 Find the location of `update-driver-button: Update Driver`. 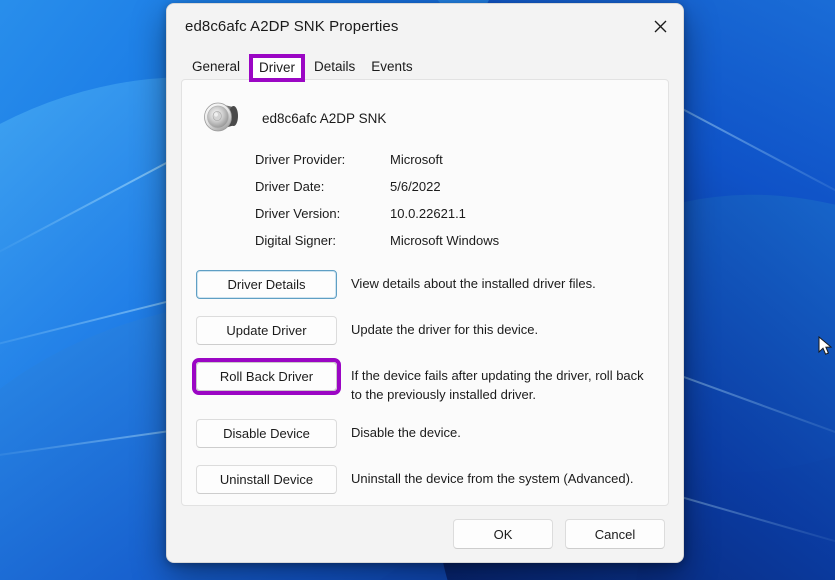

update-driver-button: Update Driver is located at coordinates (266, 330).